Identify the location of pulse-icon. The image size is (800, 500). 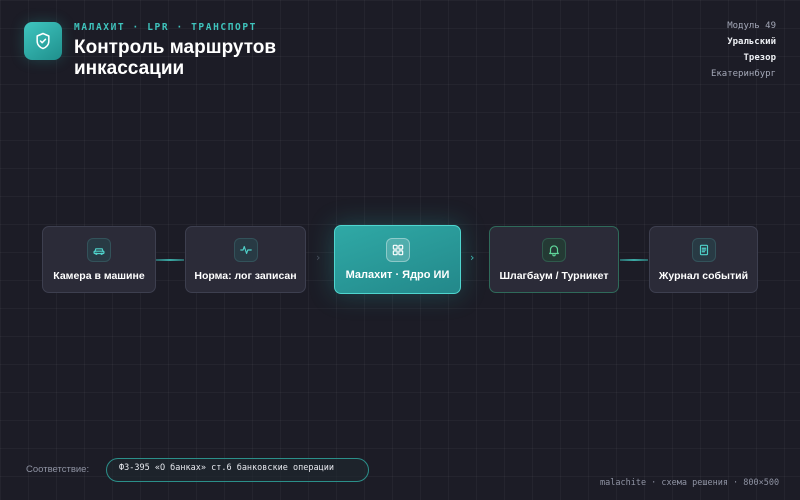
(245, 250).